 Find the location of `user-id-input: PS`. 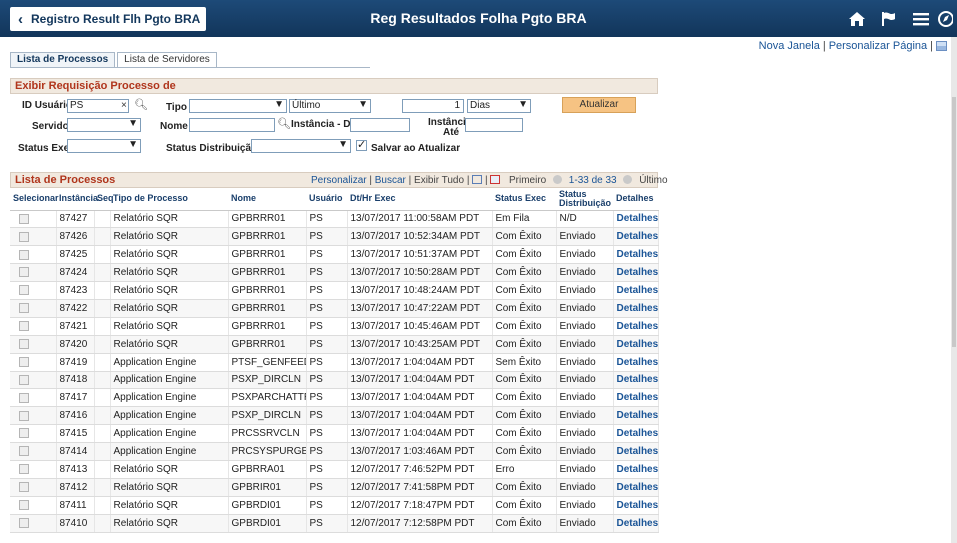

user-id-input: PS is located at coordinates (98, 106).